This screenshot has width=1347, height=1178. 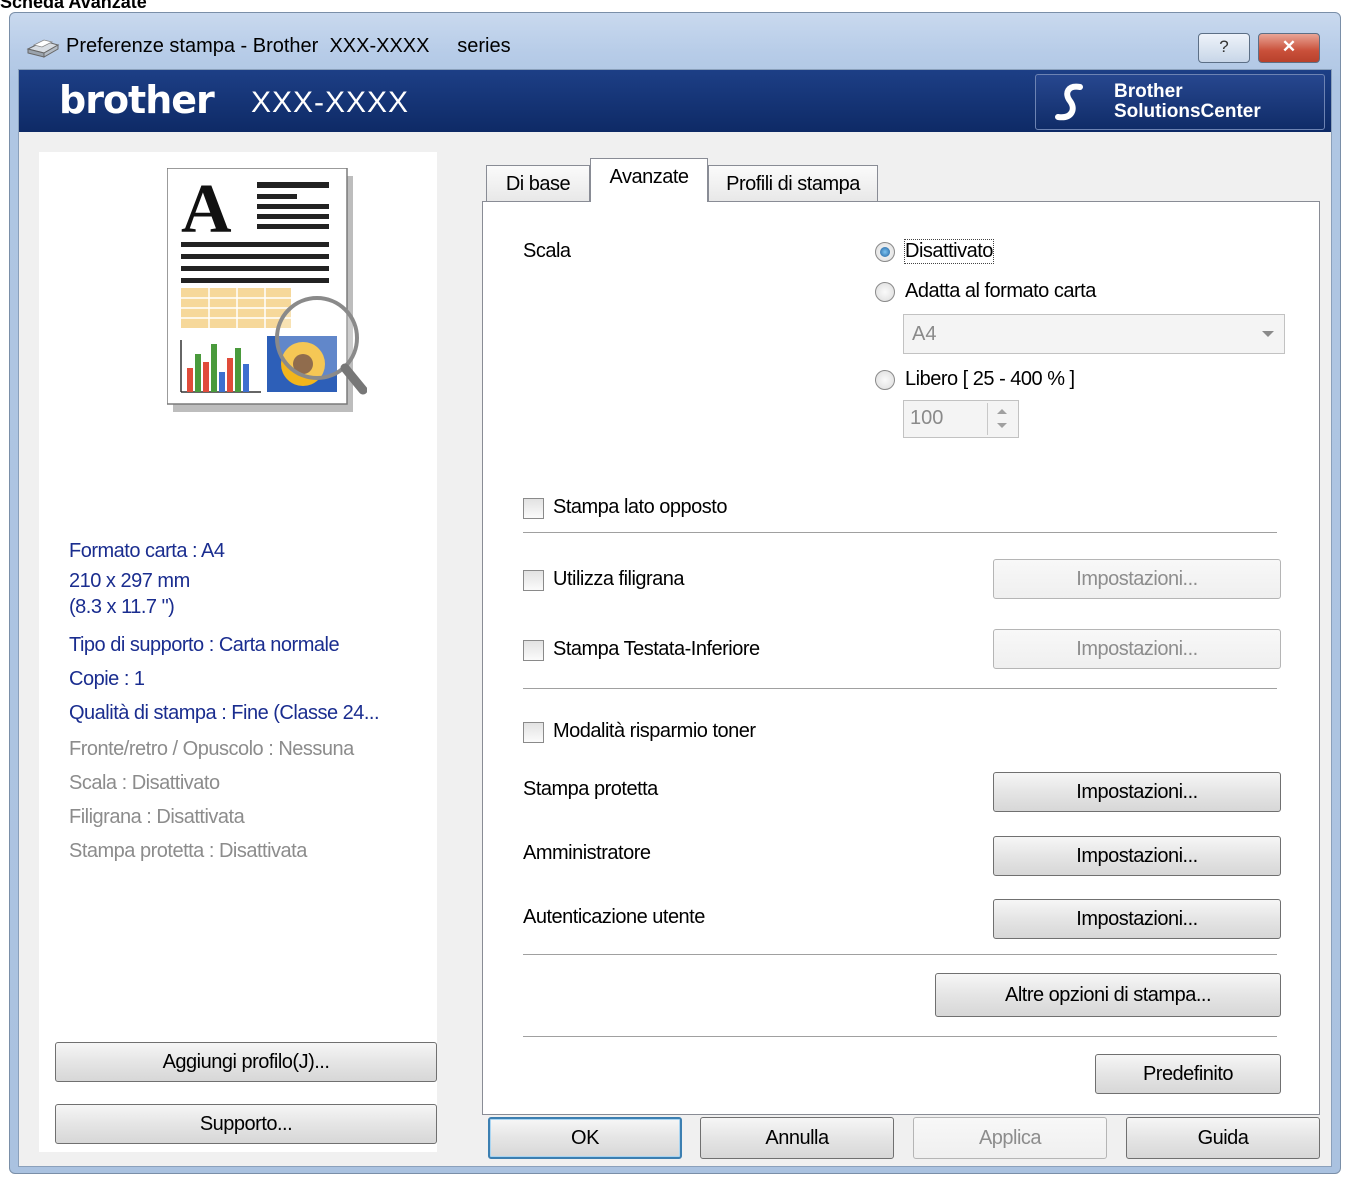 I want to click on fit-paper-radio, so click(x=885, y=292).